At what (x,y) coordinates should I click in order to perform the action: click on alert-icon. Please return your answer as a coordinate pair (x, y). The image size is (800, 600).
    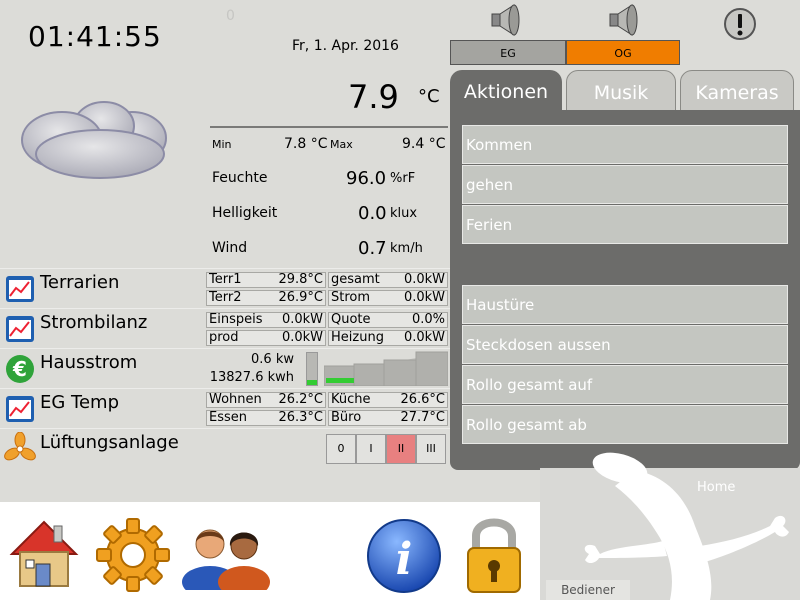
    Looking at the image, I should click on (740, 24).